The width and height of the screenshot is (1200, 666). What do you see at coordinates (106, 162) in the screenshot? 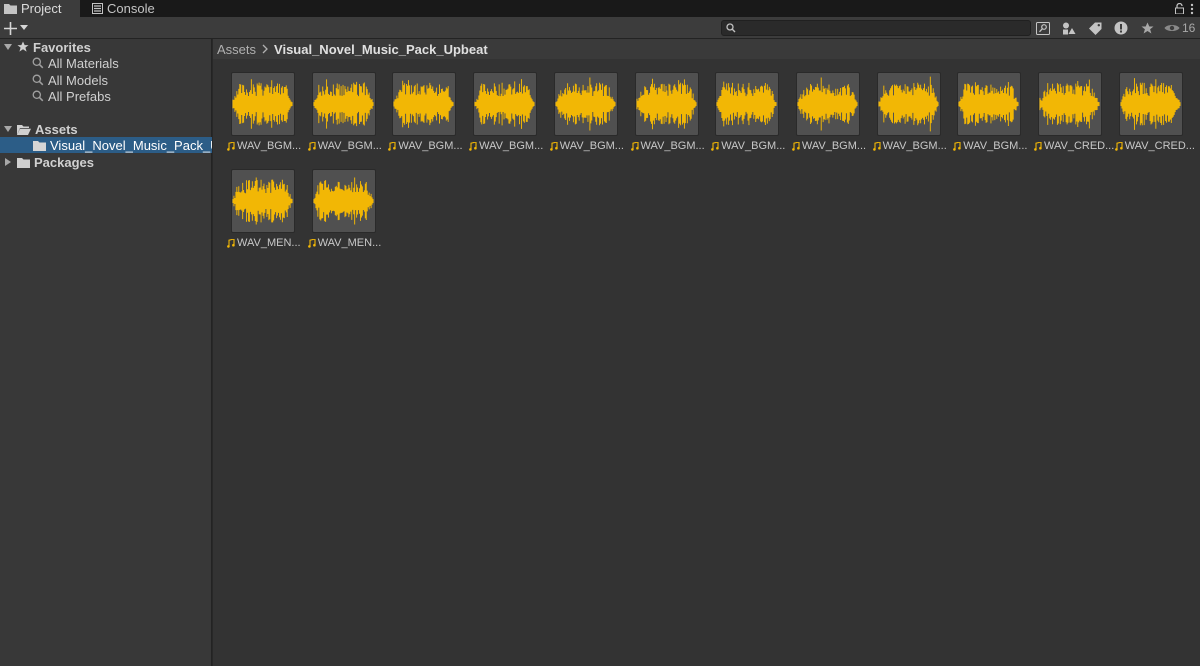
I see `tree-item-packages: Packages` at bounding box center [106, 162].